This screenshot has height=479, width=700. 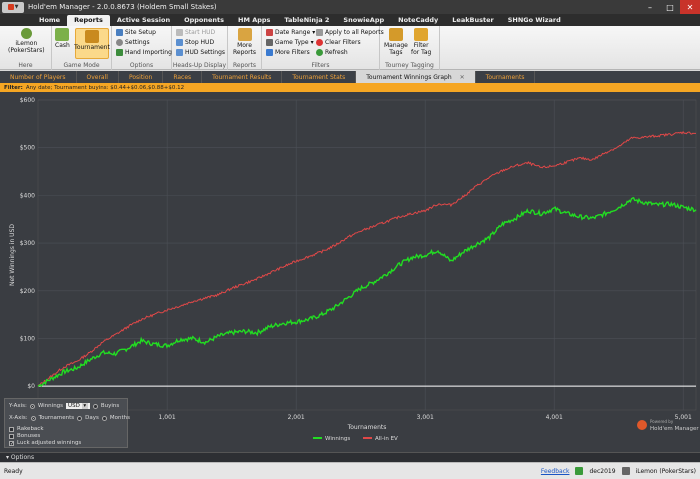 I want to click on group-here: iLemon (PokerStars) Here, so click(x=26, y=48).